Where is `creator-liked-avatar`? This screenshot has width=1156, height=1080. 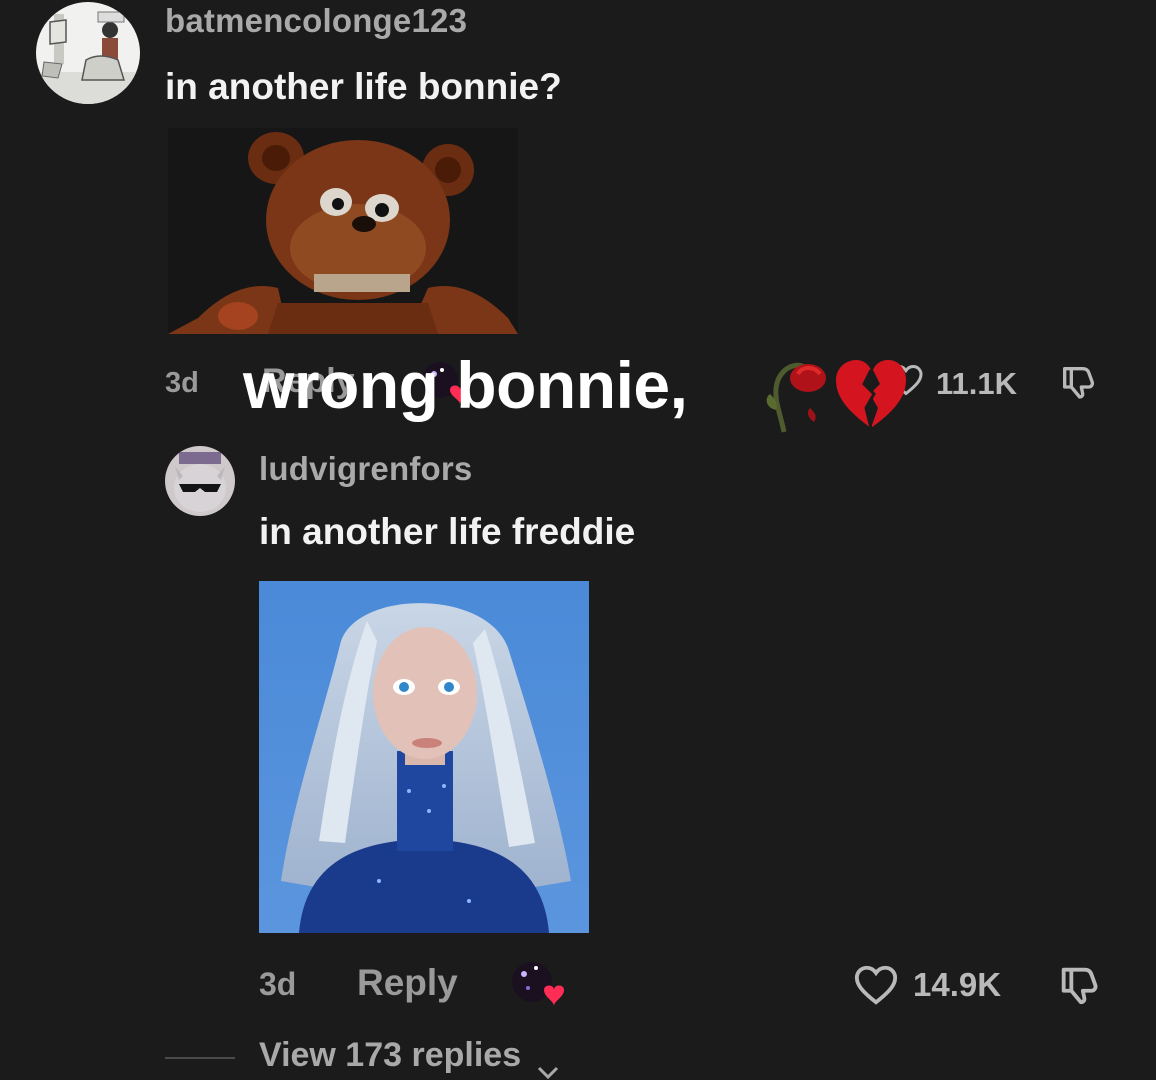
creator-liked-avatar is located at coordinates (539, 983).